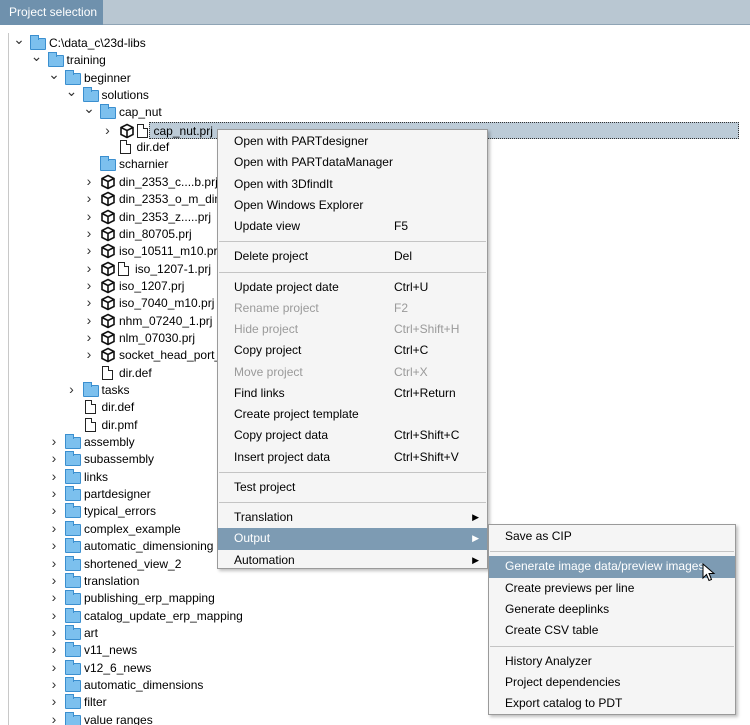 The width and height of the screenshot is (750, 725). I want to click on menu-item-hide-project: Hide project Ctrl+Shift+H, so click(352, 329).